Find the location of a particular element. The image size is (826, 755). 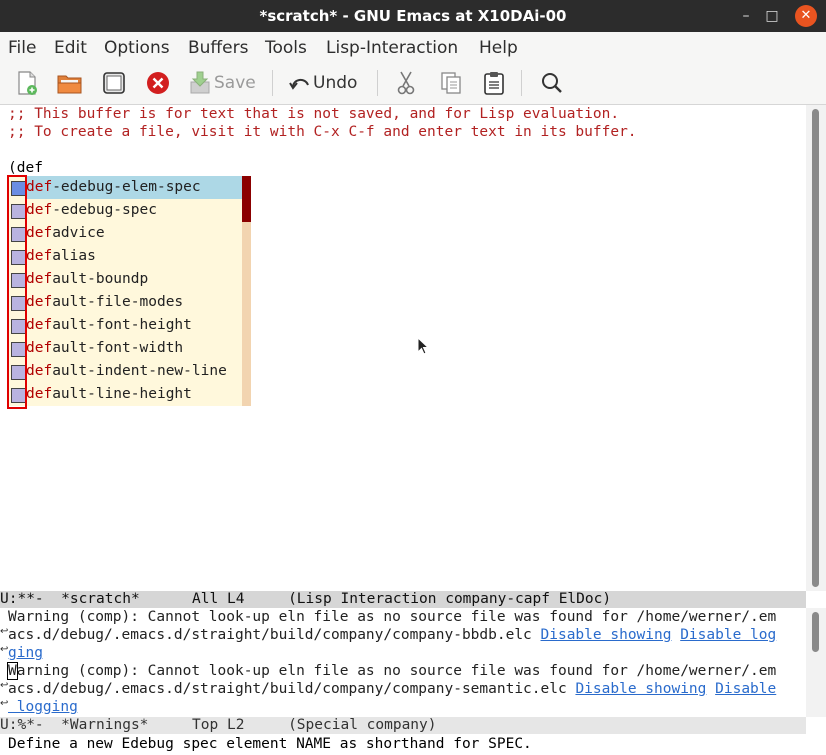

candidate-rest: ault-file-modes is located at coordinates (118, 302).